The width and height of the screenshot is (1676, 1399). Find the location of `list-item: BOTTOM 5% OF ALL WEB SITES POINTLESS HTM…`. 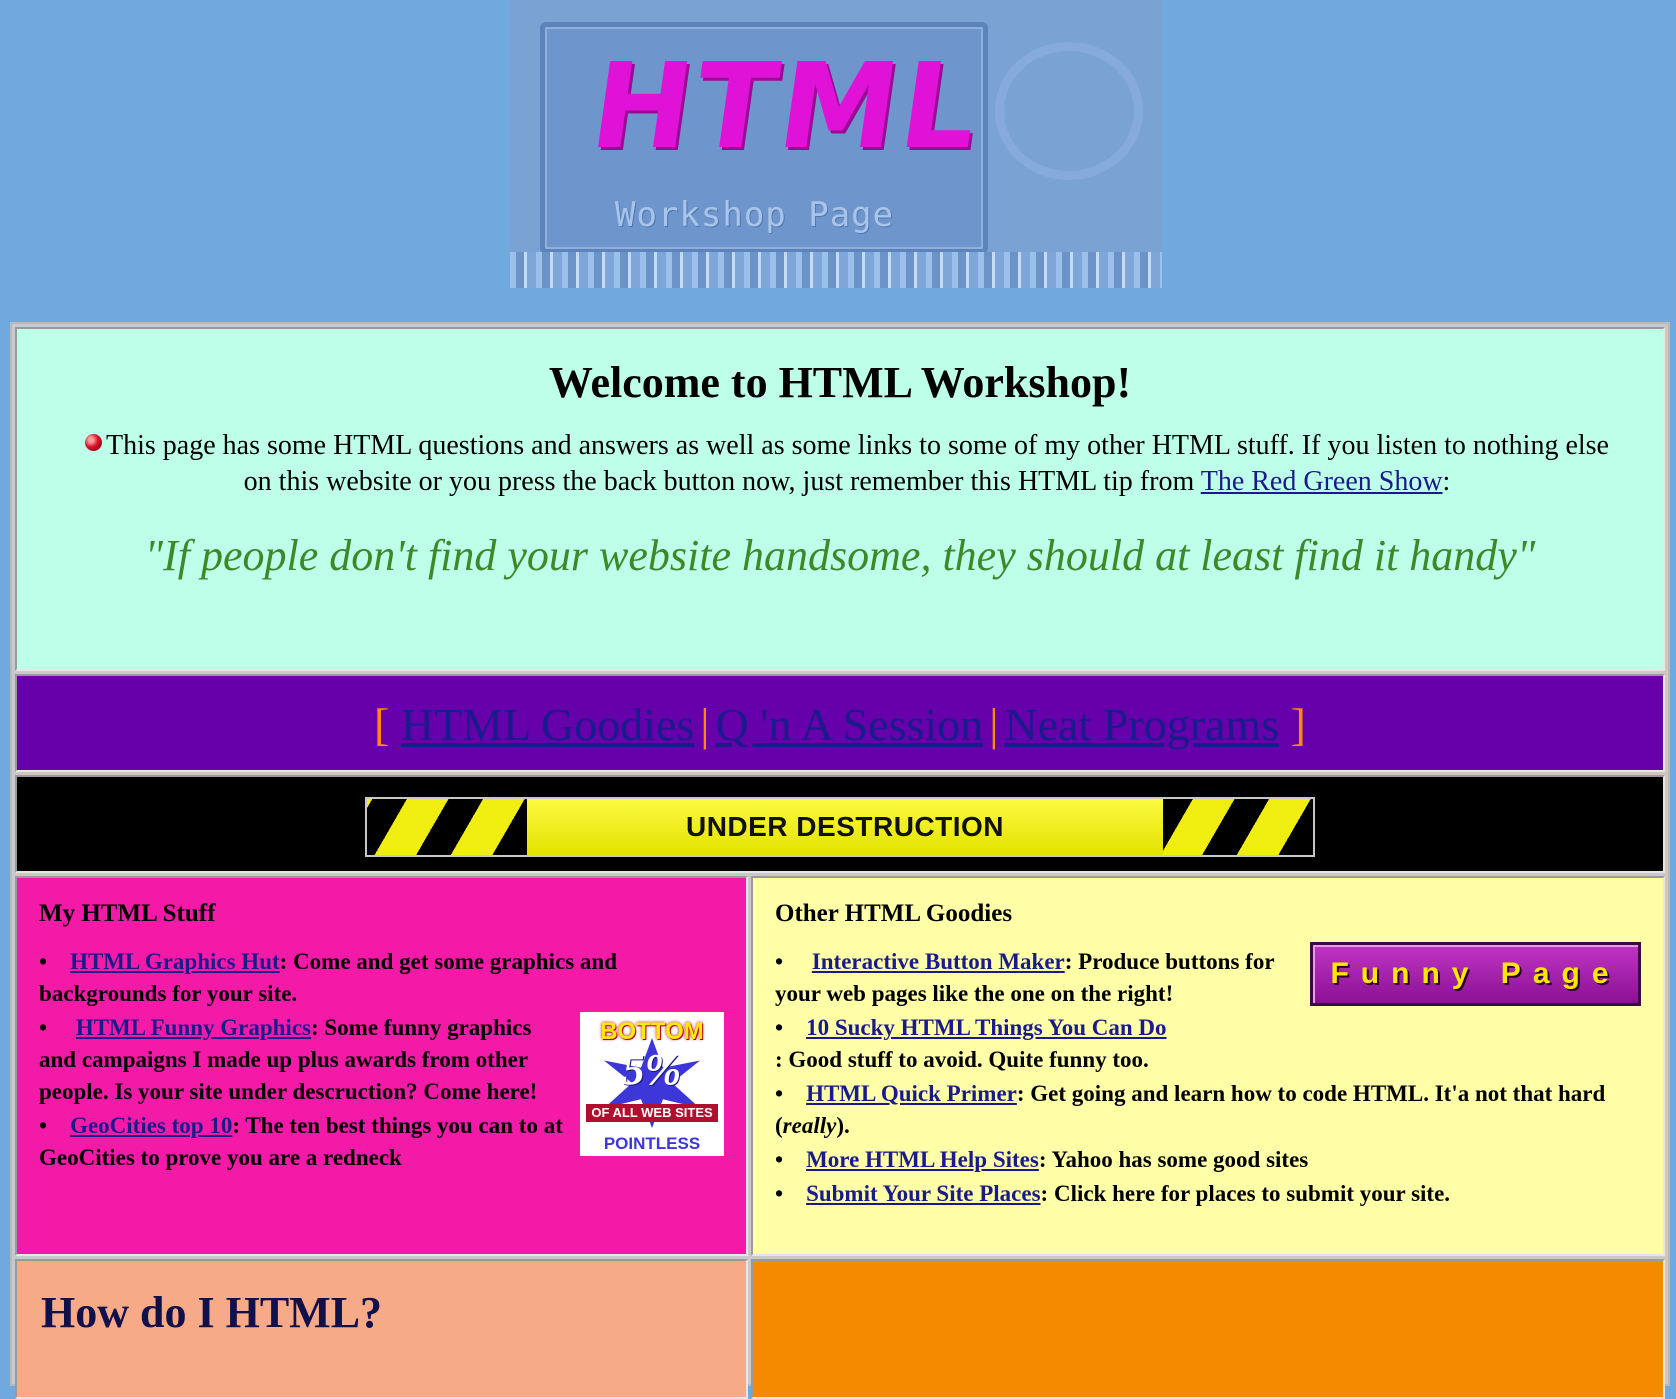

list-item: BOTTOM 5% OF ALL WEB SITES POINTLESS HTM… is located at coordinates (381, 1084).